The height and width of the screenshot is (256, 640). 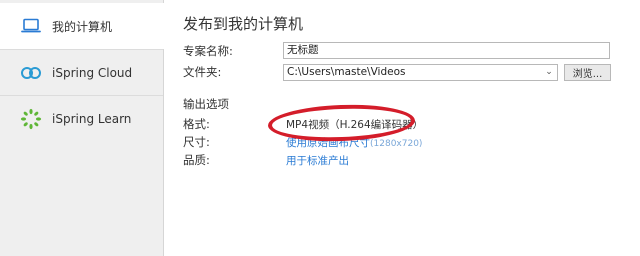 What do you see at coordinates (31, 119) in the screenshot?
I see `learn-icon` at bounding box center [31, 119].